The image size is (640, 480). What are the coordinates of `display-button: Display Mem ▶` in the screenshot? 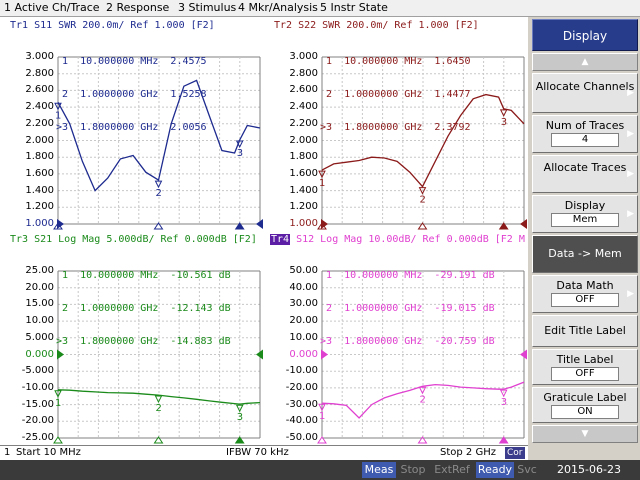 It's located at (585, 214).